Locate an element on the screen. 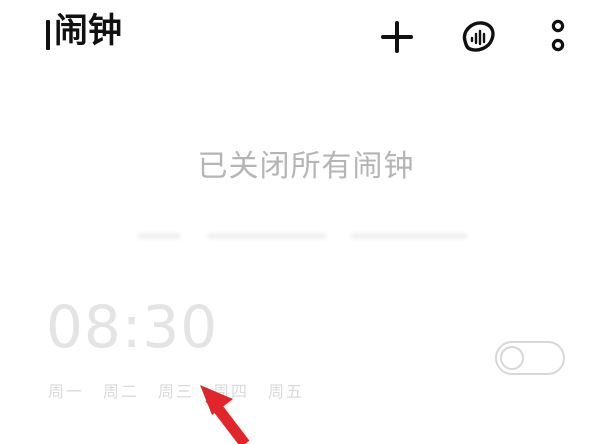 This screenshot has width=612, height=444. day-label: 周一 is located at coordinates (66, 391).